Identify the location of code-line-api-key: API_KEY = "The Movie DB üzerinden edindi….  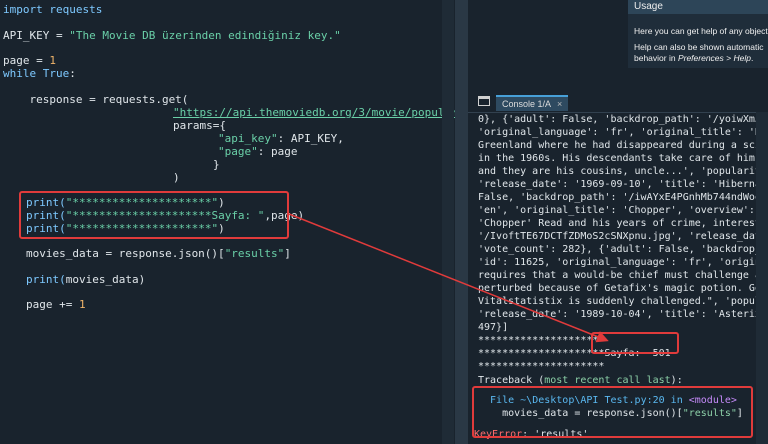
(172, 35).